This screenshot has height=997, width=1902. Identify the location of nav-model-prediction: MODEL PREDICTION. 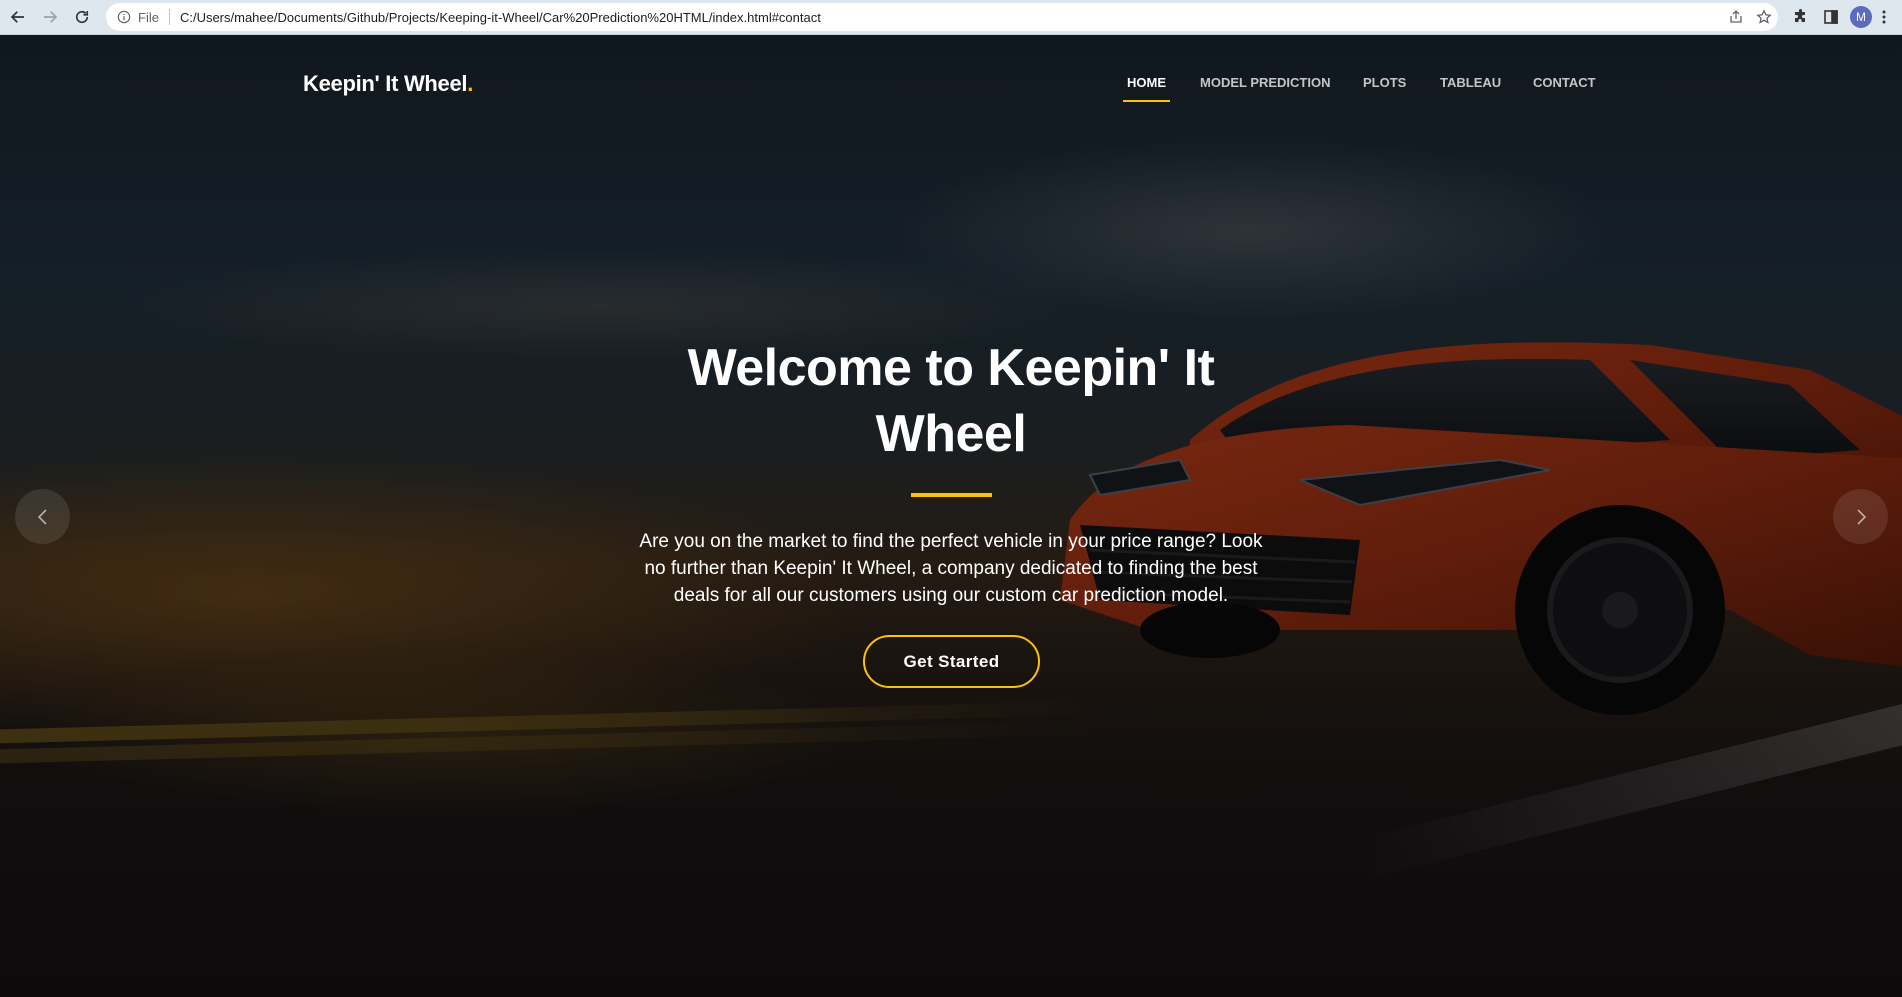
(1265, 85).